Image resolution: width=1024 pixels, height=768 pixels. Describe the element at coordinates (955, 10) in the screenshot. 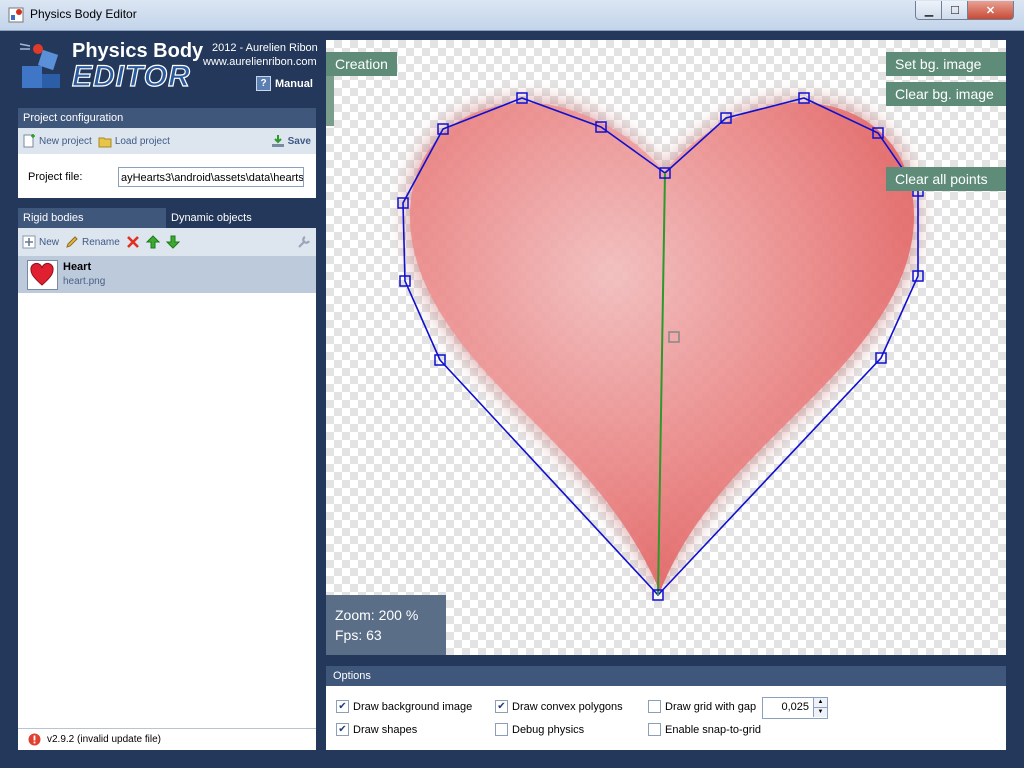

I see `maximize-button: ☐` at that location.